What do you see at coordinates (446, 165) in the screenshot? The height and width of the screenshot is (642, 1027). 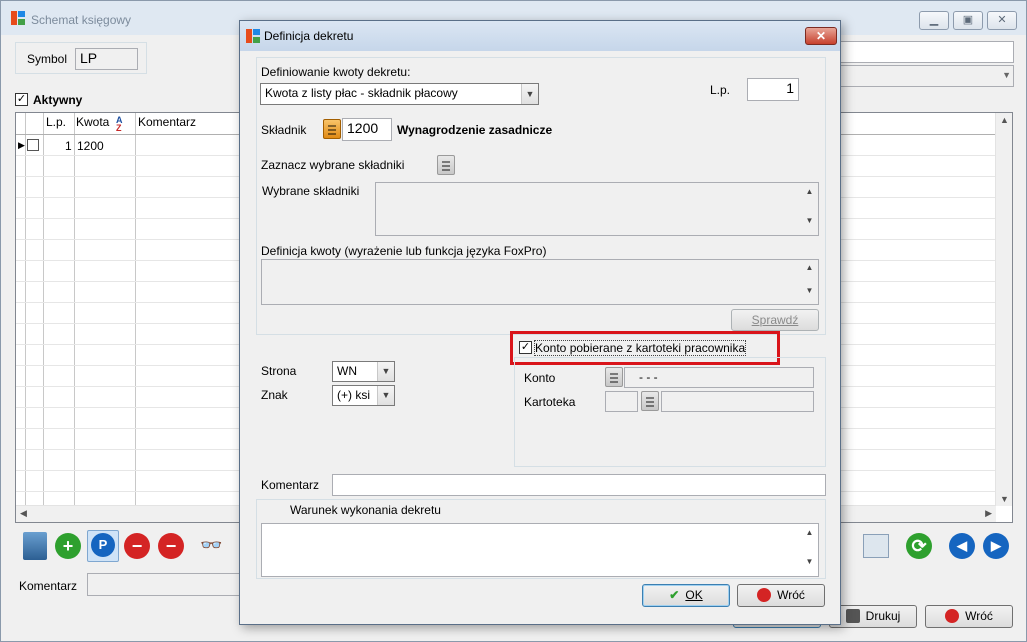 I see `select-components-icon` at bounding box center [446, 165].